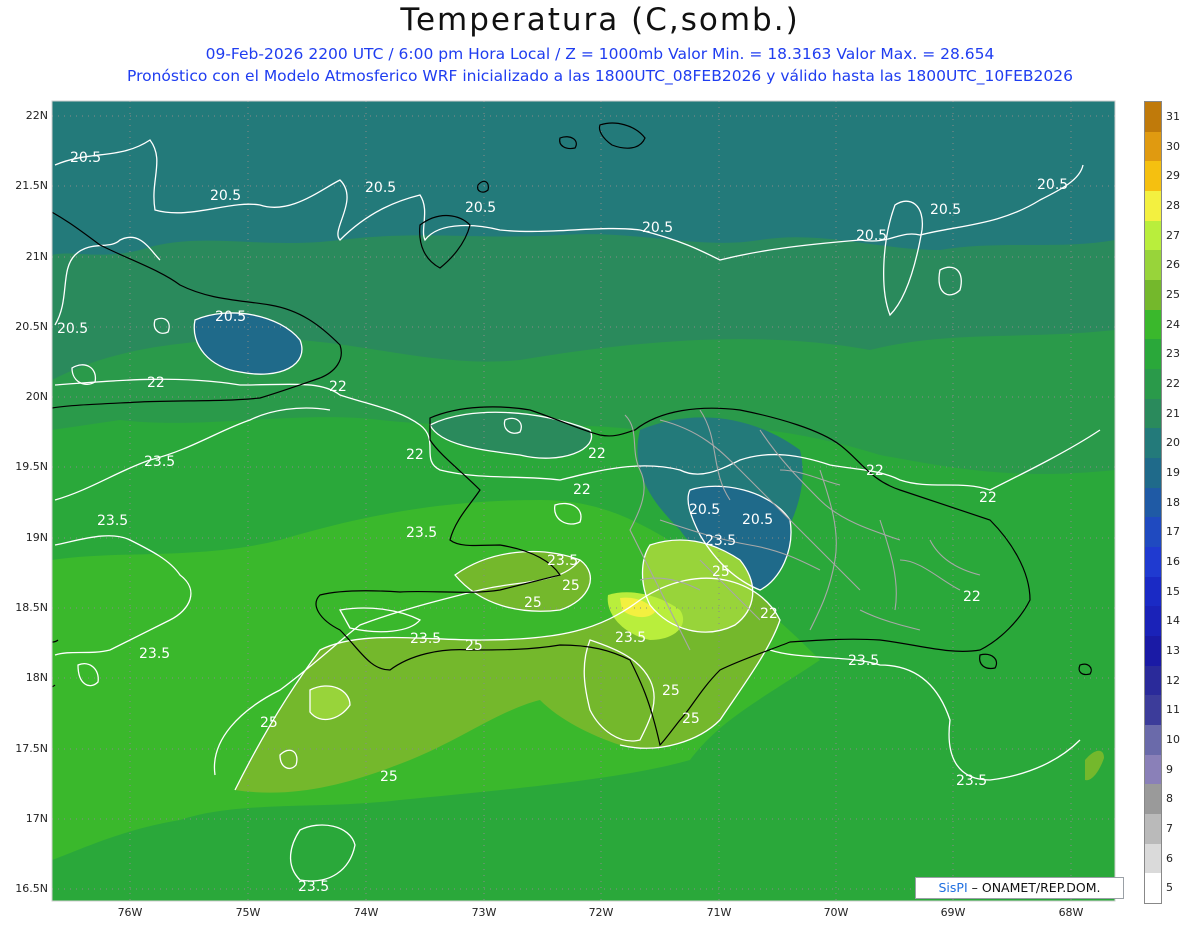 Image resolution: width=1200 pixels, height=927 pixels. What do you see at coordinates (1169, 858) in the screenshot?
I see `colorbar-label: 6` at bounding box center [1169, 858].